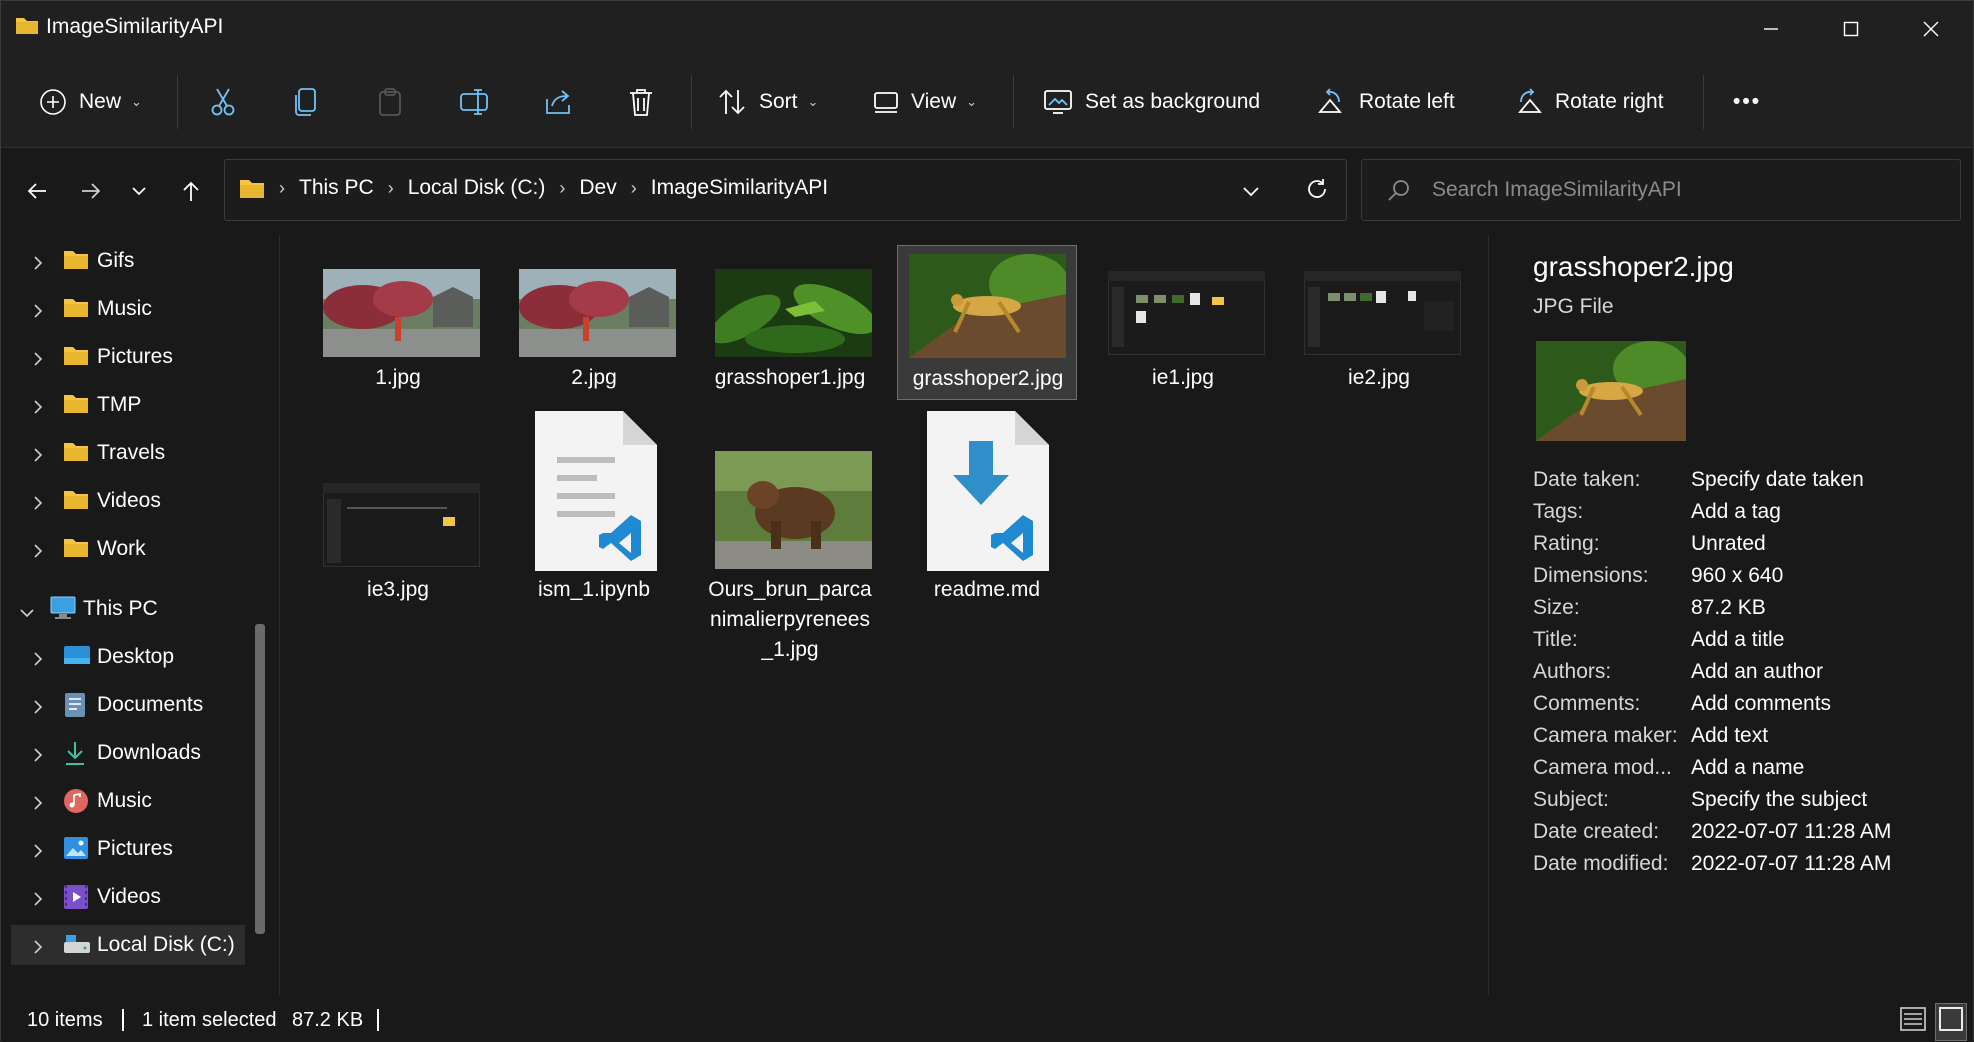  I want to click on prop-key: Rating:, so click(1566, 543).